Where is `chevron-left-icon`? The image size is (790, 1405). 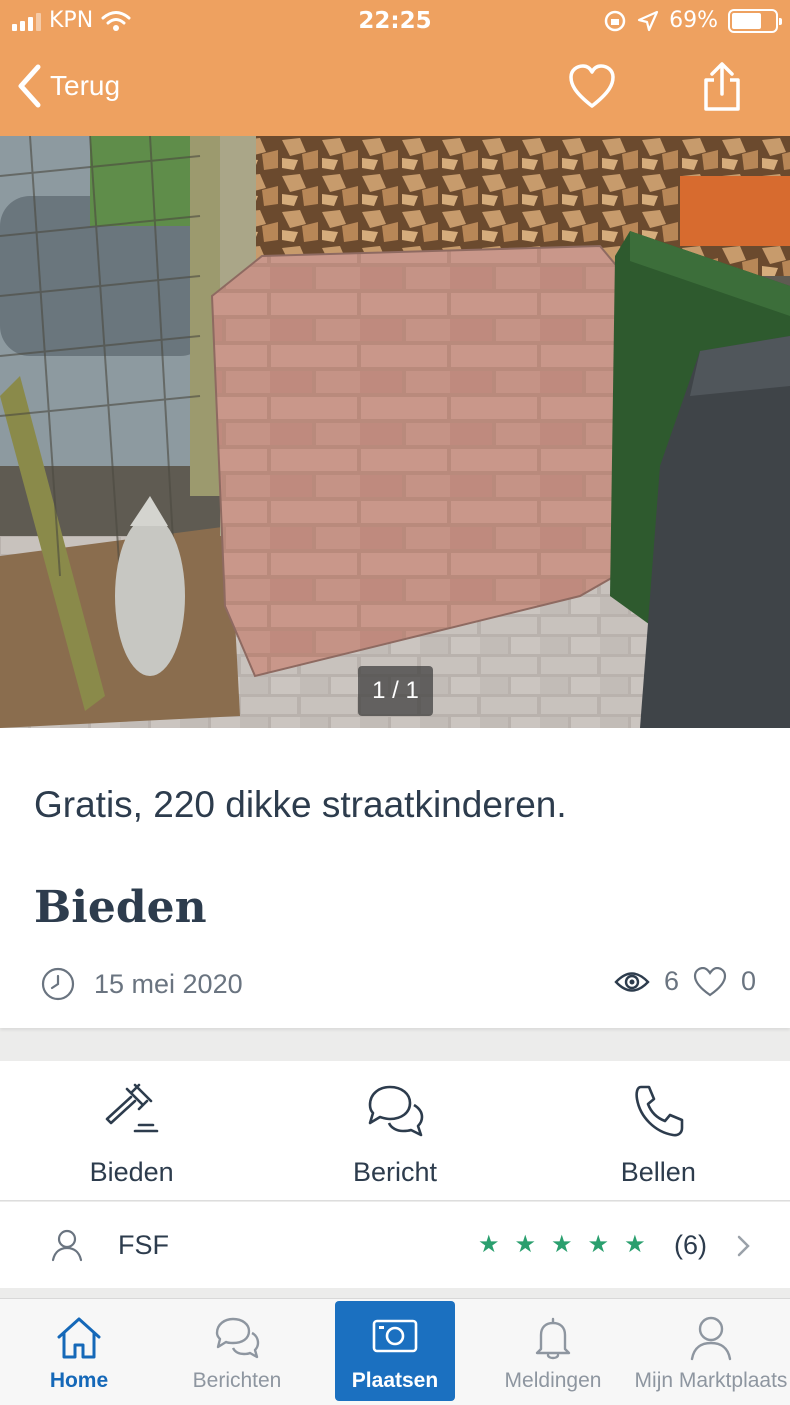 chevron-left-icon is located at coordinates (29, 86).